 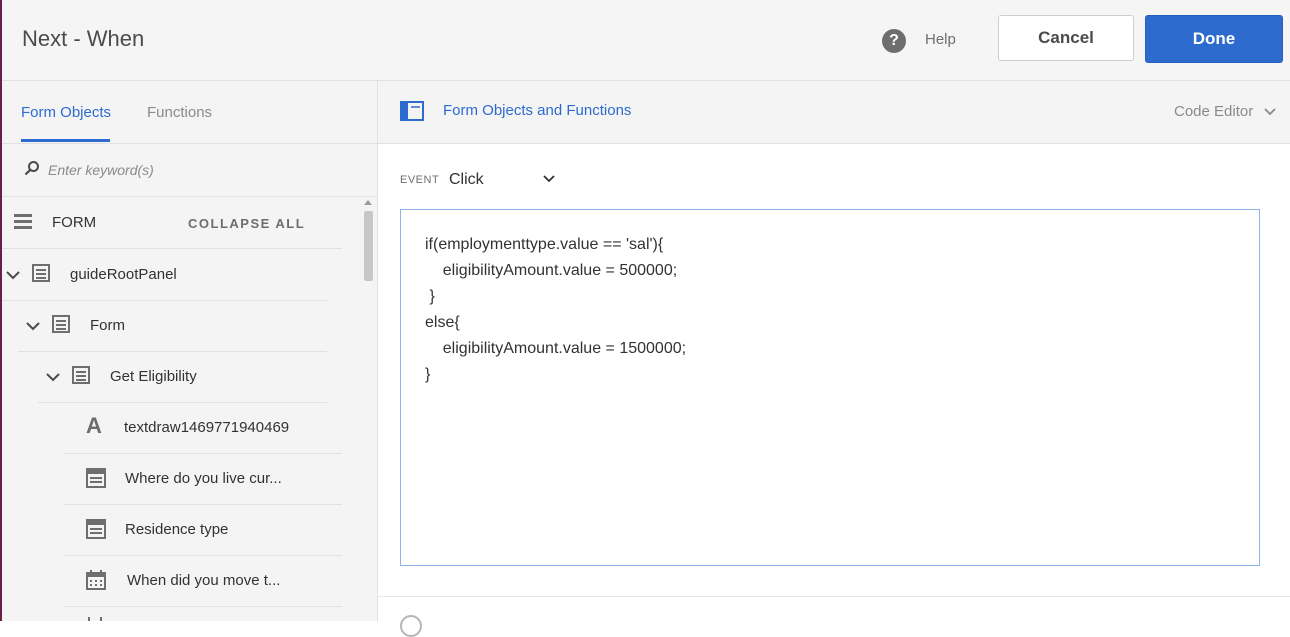 What do you see at coordinates (177, 529) in the screenshot?
I see `tree-item-label: Residence type` at bounding box center [177, 529].